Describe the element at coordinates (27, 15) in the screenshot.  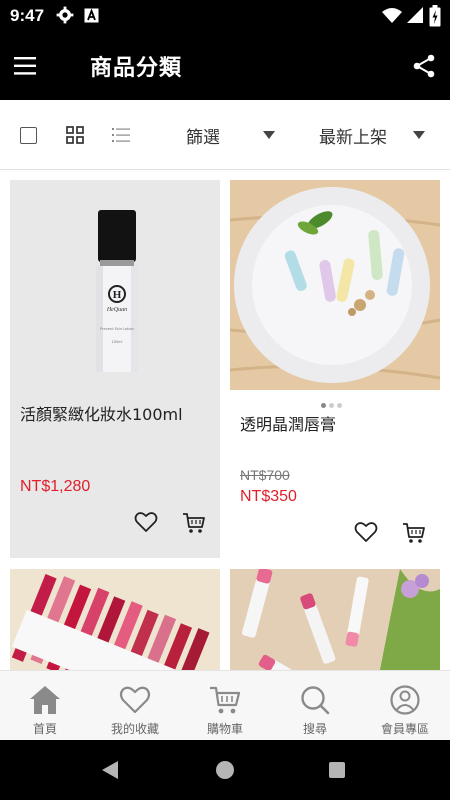
I see `status-time: 9:47` at that location.